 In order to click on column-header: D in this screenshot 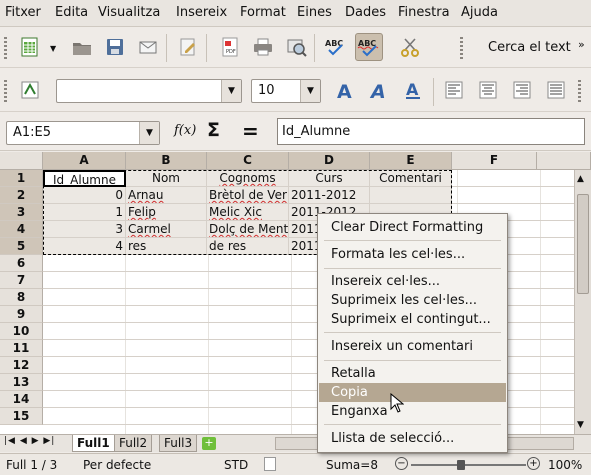, I will do `click(329, 161)`.